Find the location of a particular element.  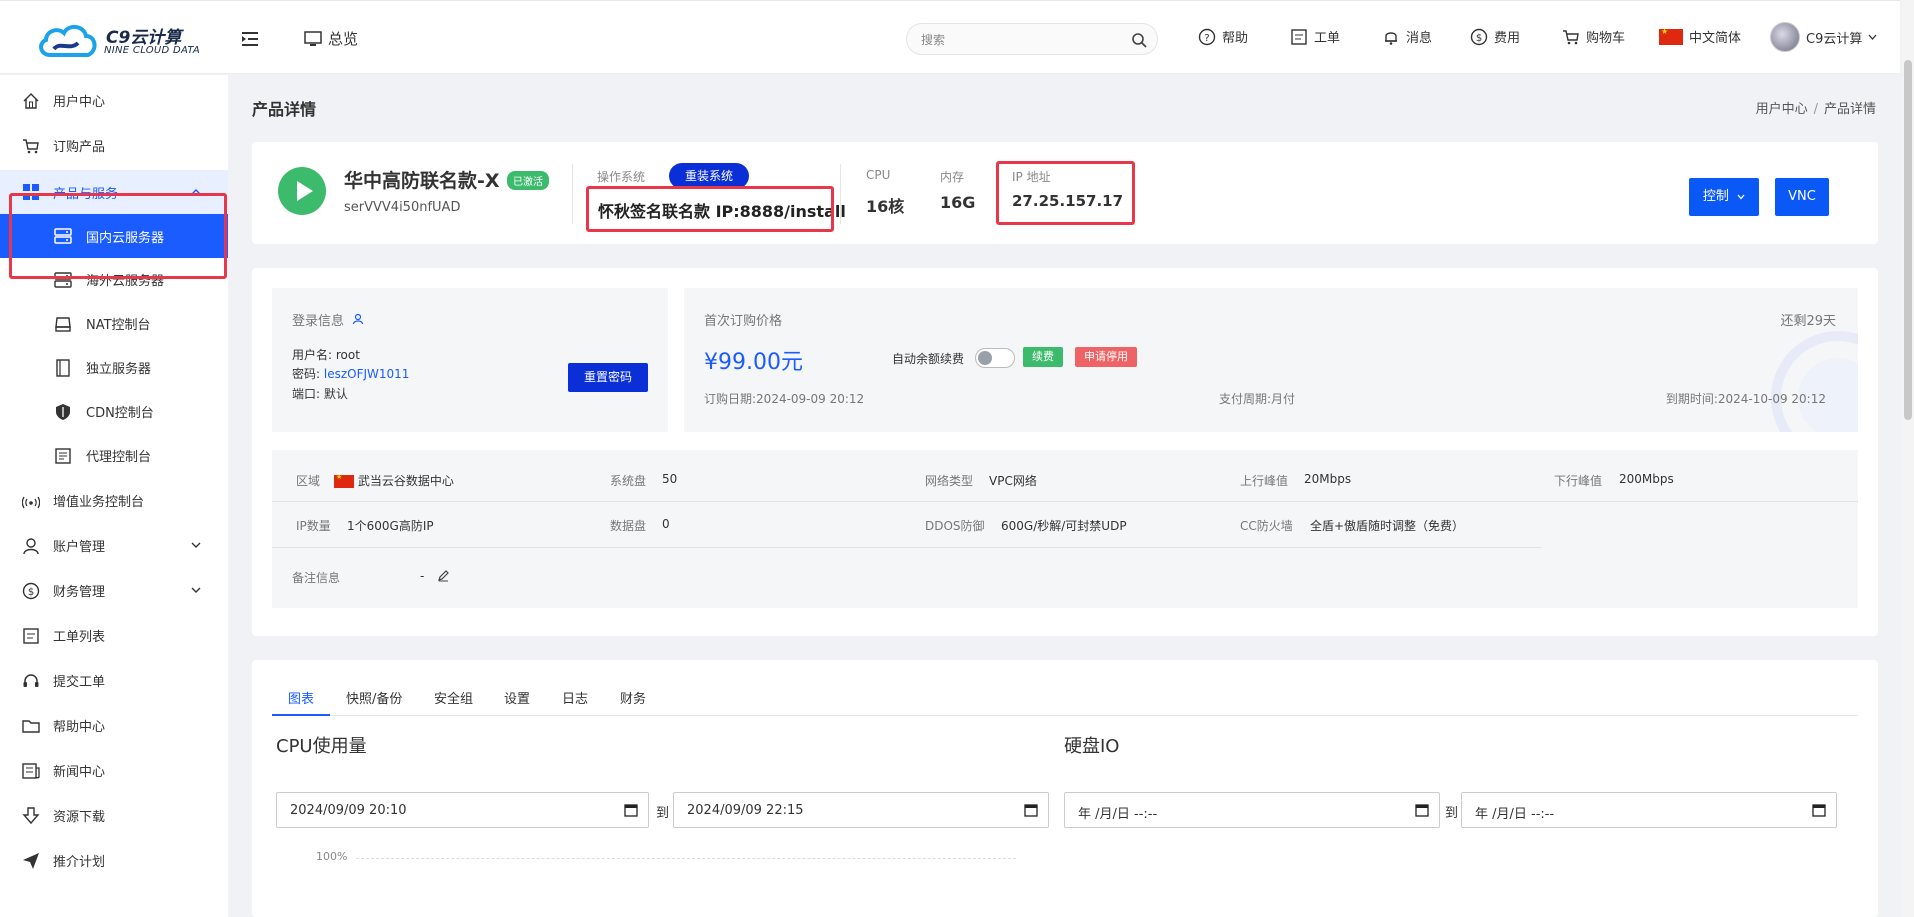

sidebar-item-finance: $ 财务管理 is located at coordinates (114, 590).